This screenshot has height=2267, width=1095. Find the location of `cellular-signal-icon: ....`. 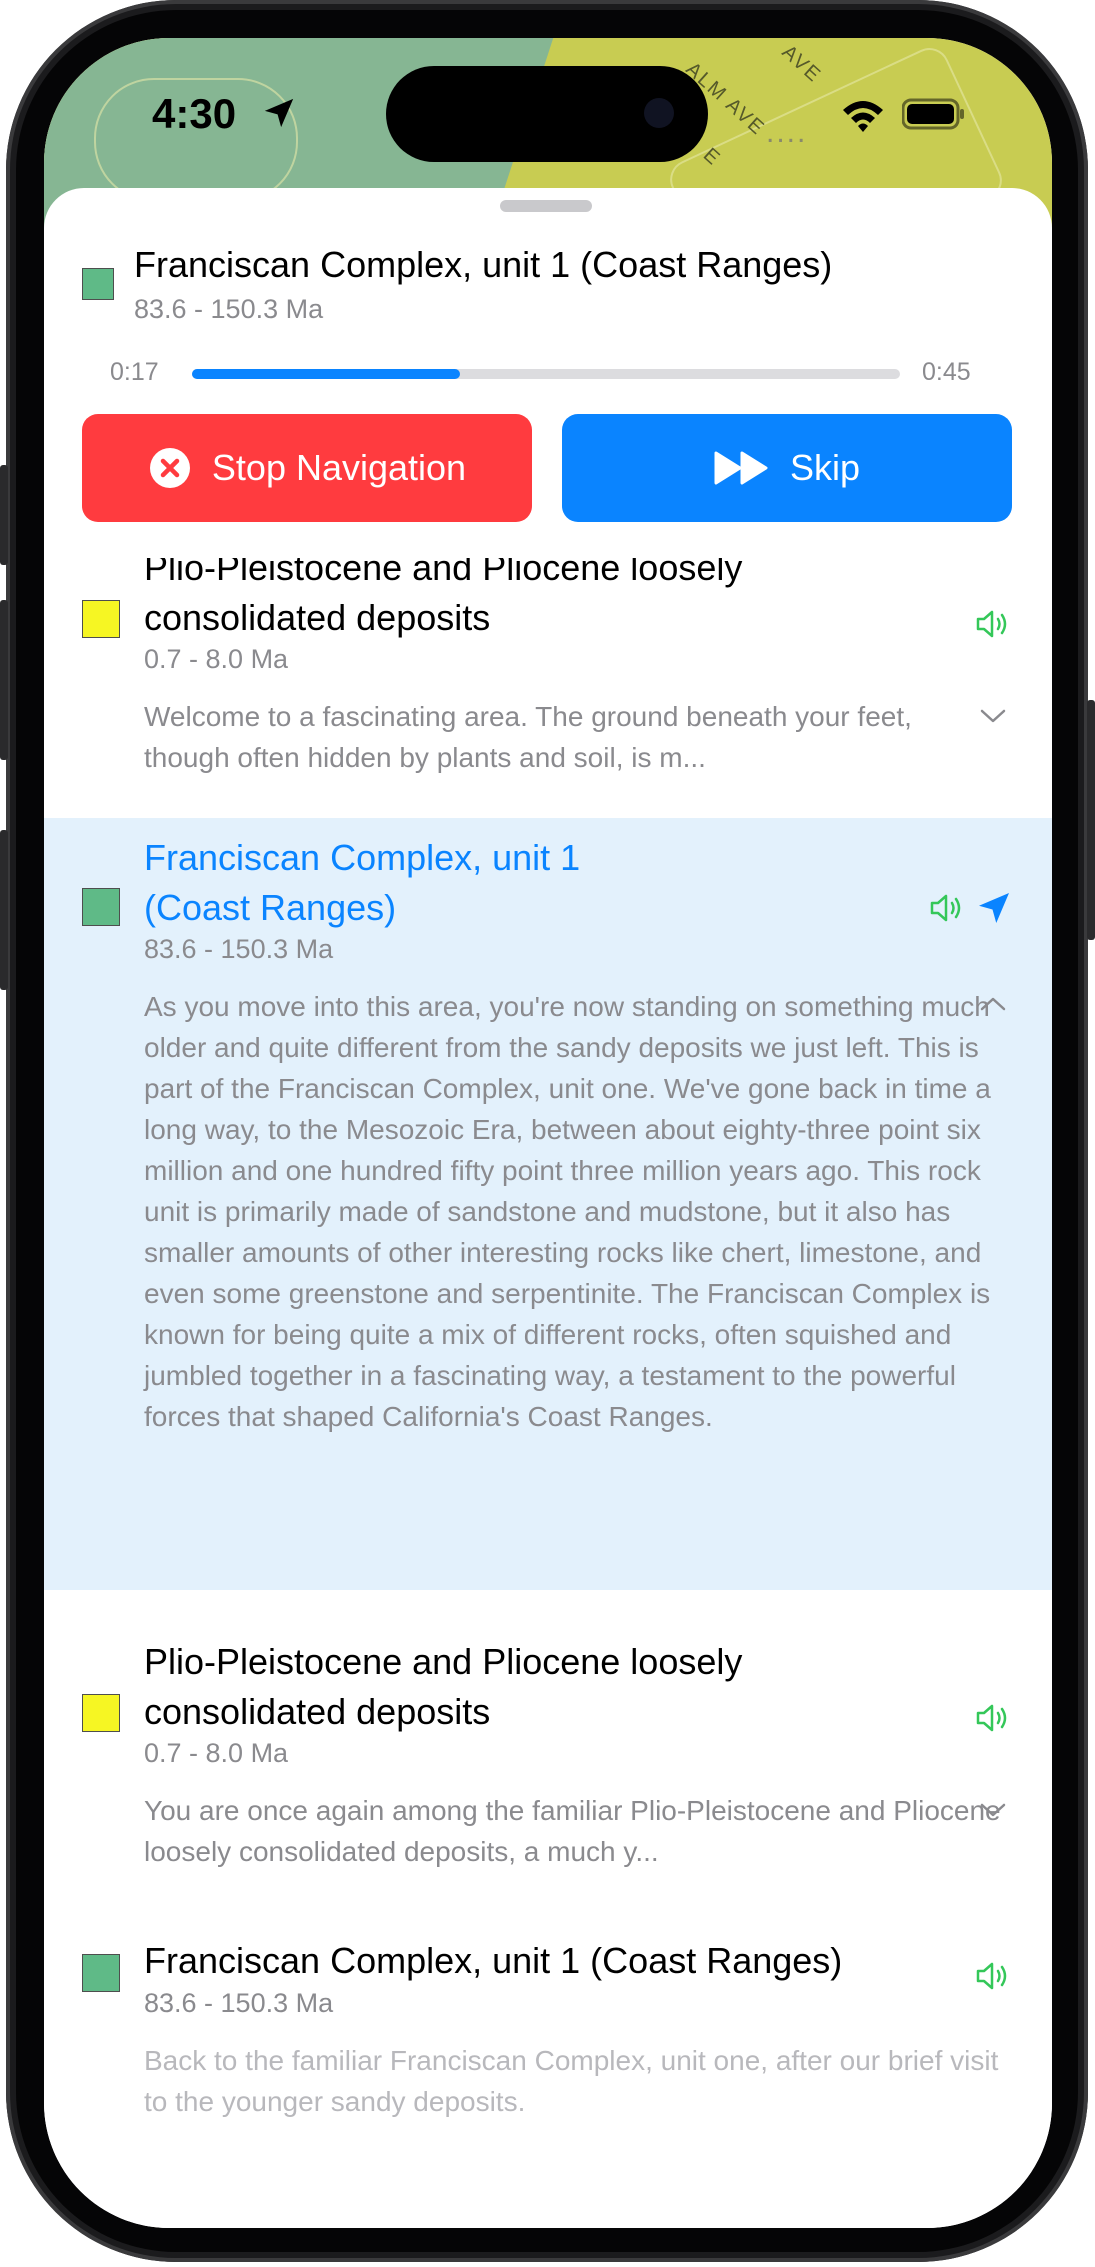

cellular-signal-icon: .... is located at coordinates (787, 132).